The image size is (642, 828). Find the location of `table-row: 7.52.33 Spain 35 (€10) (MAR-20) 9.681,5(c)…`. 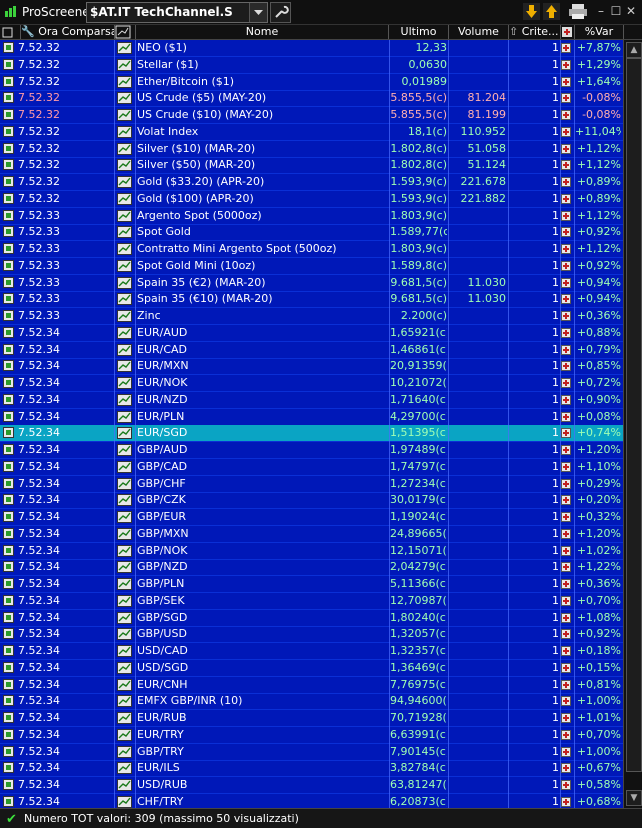

table-row: 7.52.33 Spain 35 (€10) (MAR-20) 9.681,5(c)… is located at coordinates (311, 300).